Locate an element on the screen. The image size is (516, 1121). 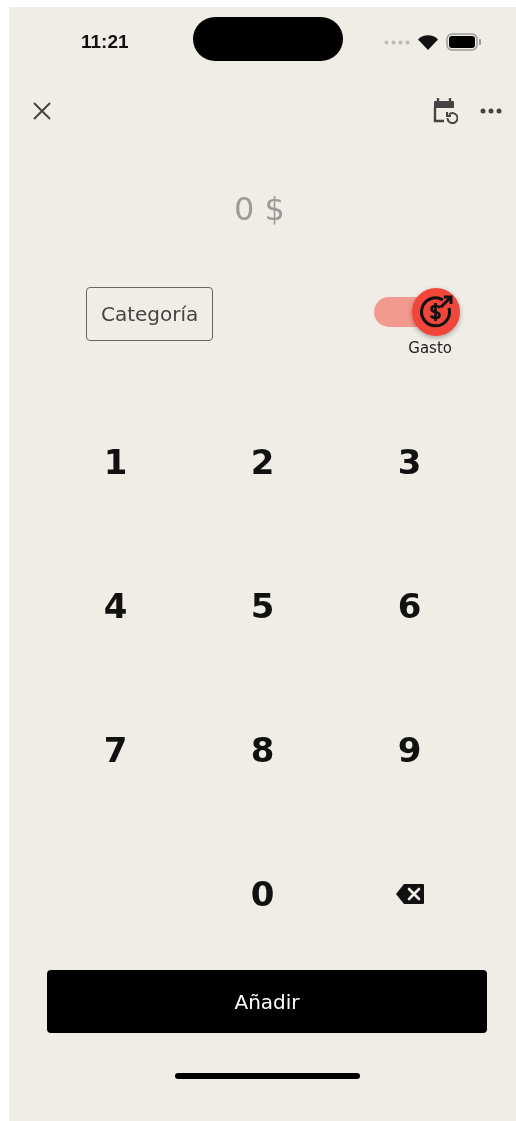
backspace-icon is located at coordinates (409, 894).